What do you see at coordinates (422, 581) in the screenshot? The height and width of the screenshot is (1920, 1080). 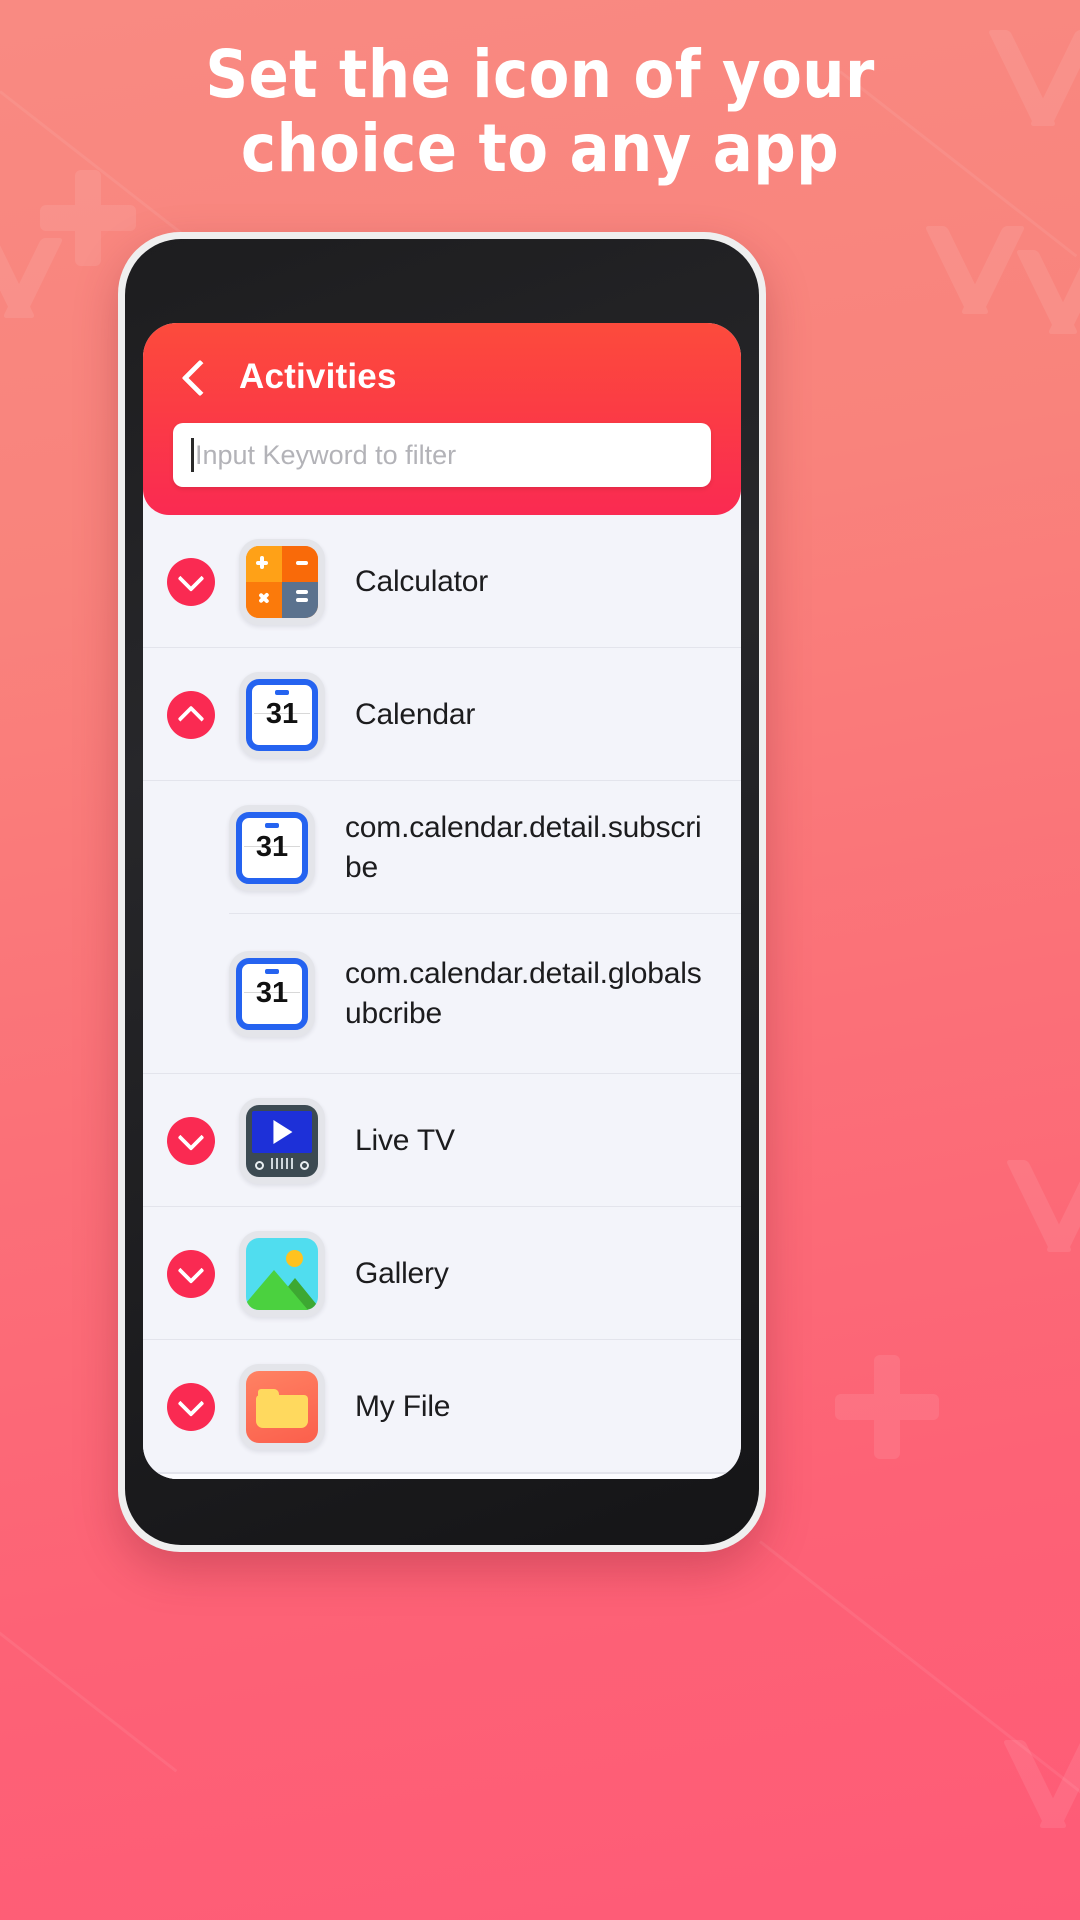 I see `list-item-label: Calculator` at bounding box center [422, 581].